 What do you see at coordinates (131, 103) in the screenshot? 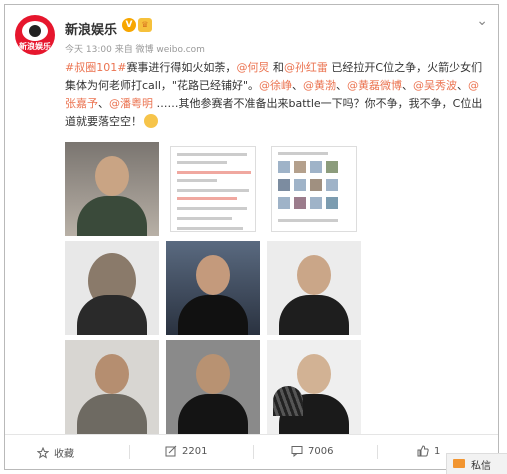
I see `mention-link: @潘粤明` at bounding box center [131, 103].